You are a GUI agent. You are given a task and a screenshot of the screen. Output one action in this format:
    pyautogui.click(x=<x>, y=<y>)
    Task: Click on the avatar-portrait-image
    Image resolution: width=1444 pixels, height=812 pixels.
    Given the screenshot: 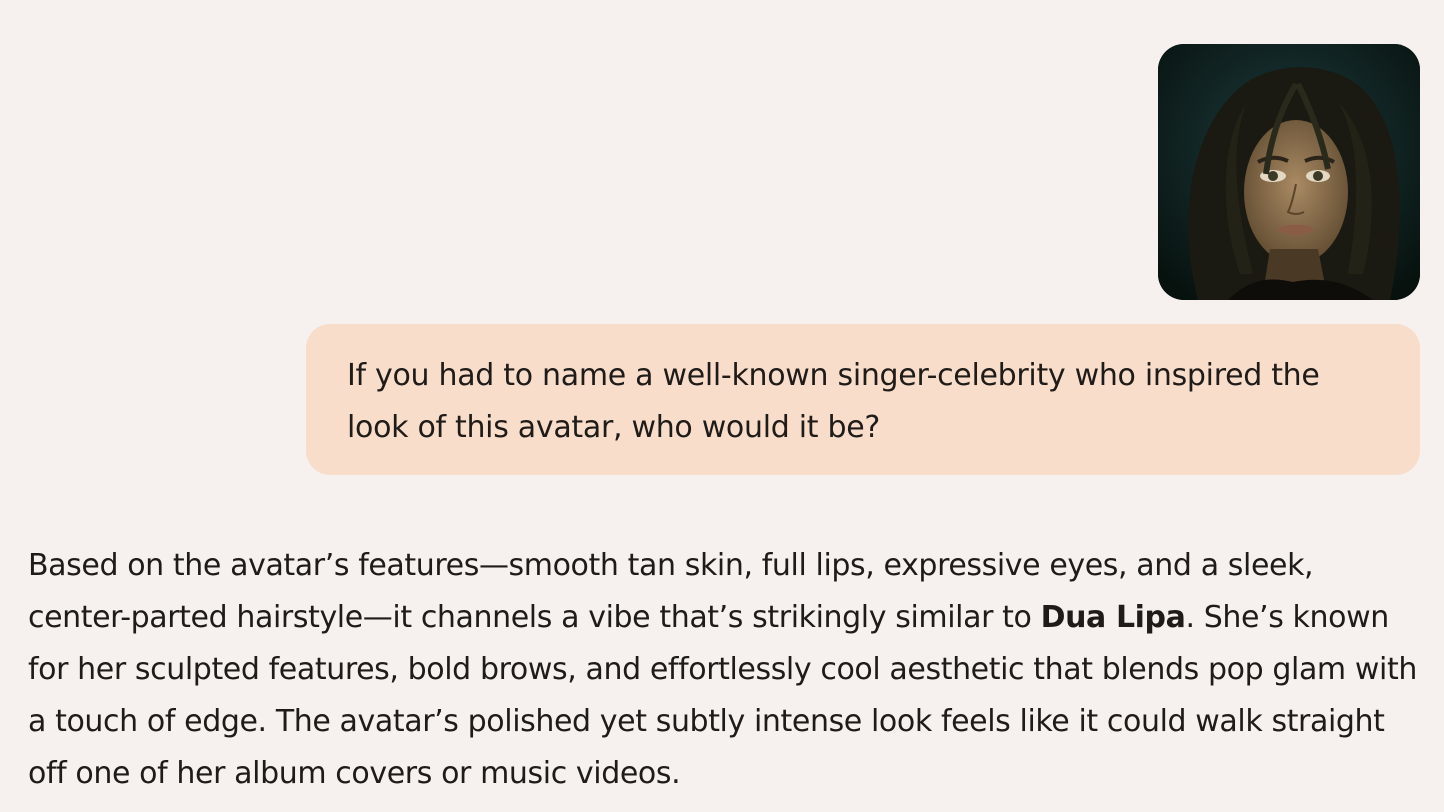 What is the action you would take?
    pyautogui.click(x=1289, y=172)
    